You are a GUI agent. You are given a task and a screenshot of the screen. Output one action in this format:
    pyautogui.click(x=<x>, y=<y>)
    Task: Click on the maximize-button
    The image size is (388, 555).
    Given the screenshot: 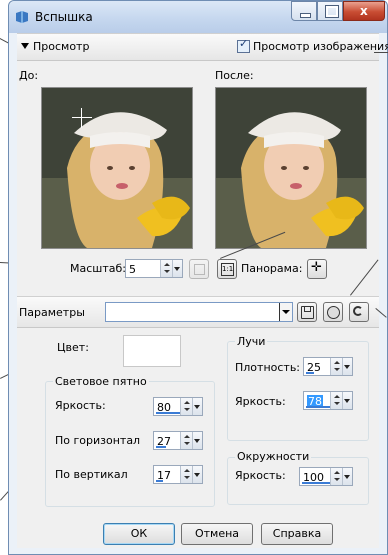 What is the action you would take?
    pyautogui.click(x=330, y=11)
    